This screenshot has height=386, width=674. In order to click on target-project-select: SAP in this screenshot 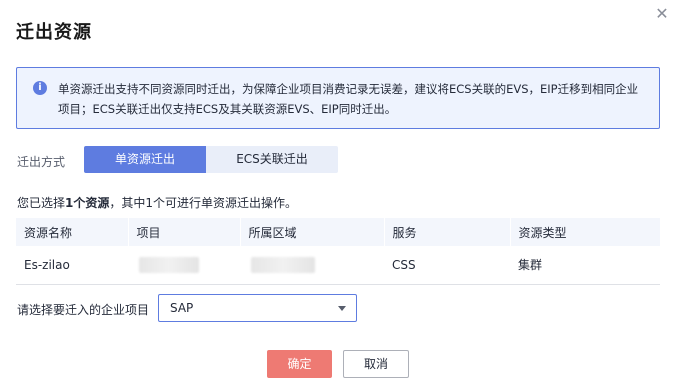, I will do `click(257, 308)`.